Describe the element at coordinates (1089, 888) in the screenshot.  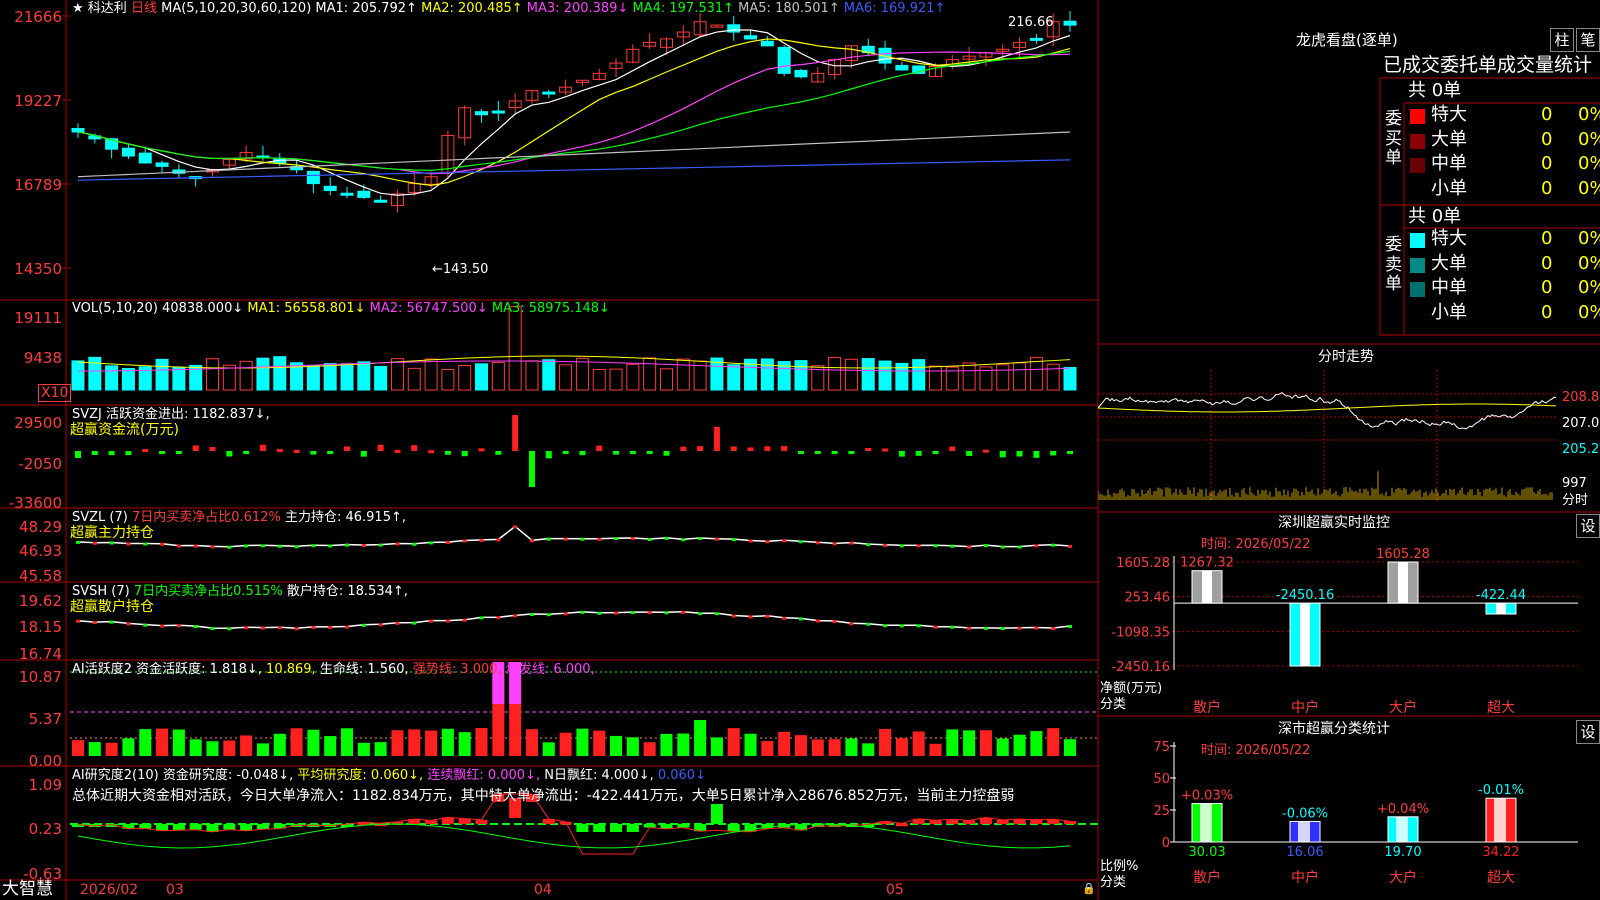
I see `lock-icon: 🔒` at that location.